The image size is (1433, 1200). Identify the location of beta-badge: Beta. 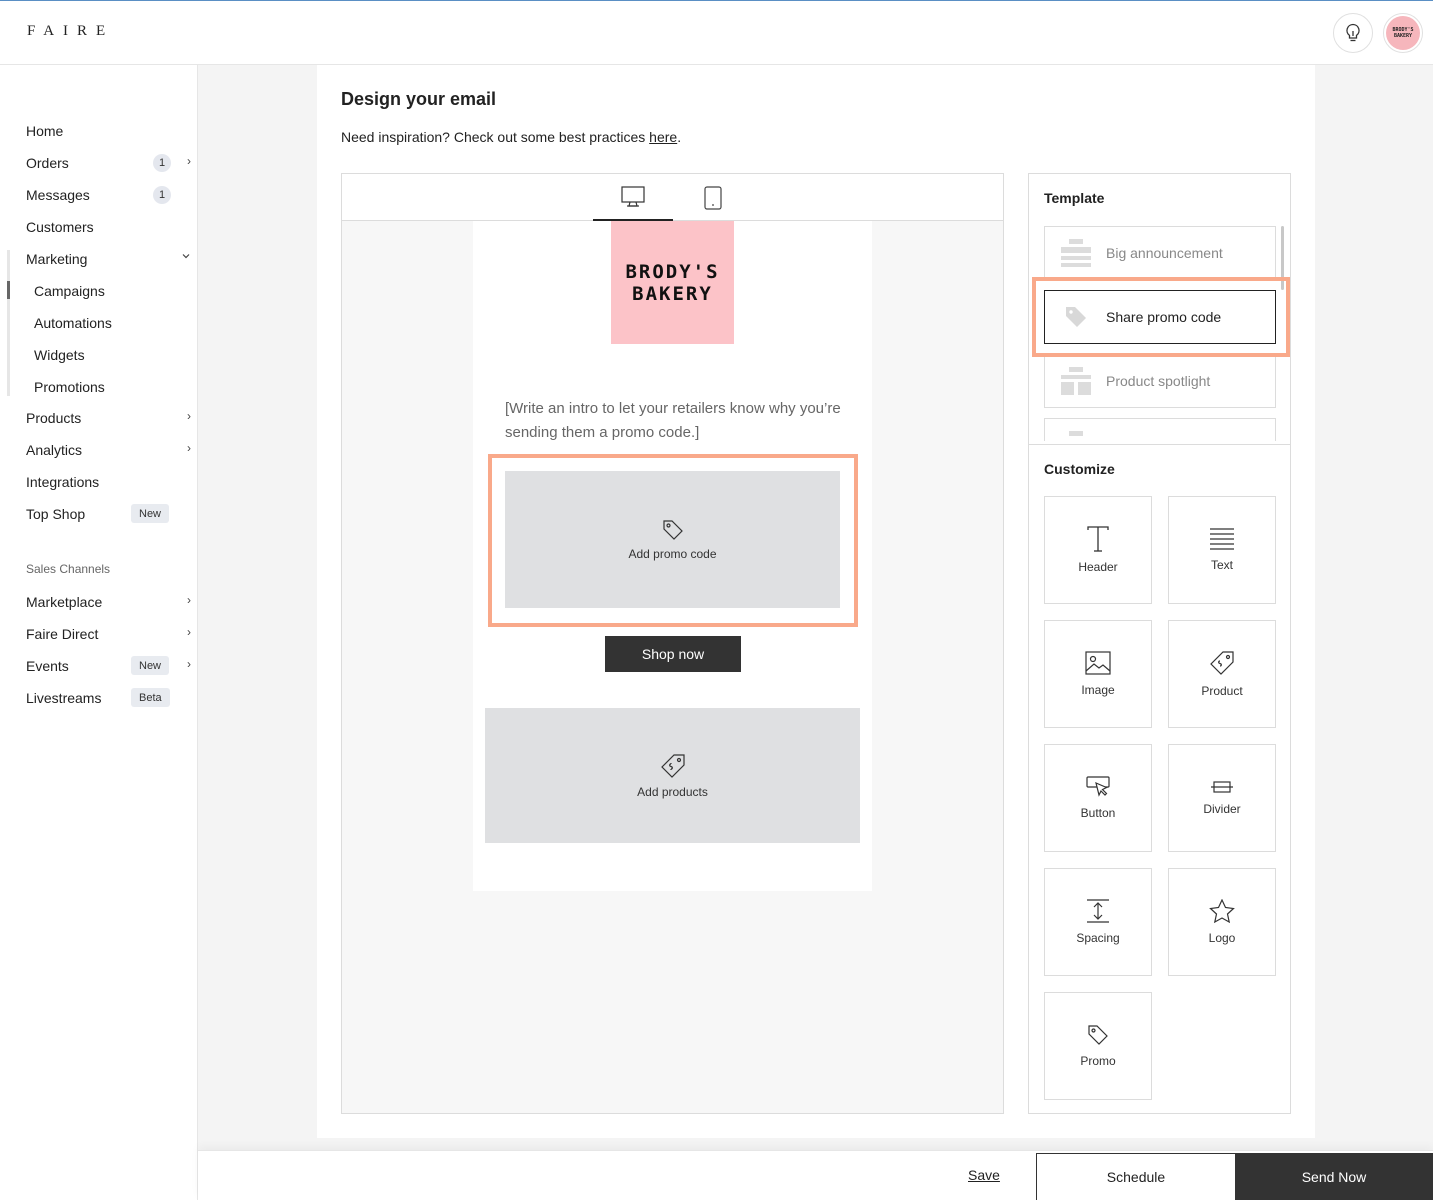
(150, 697).